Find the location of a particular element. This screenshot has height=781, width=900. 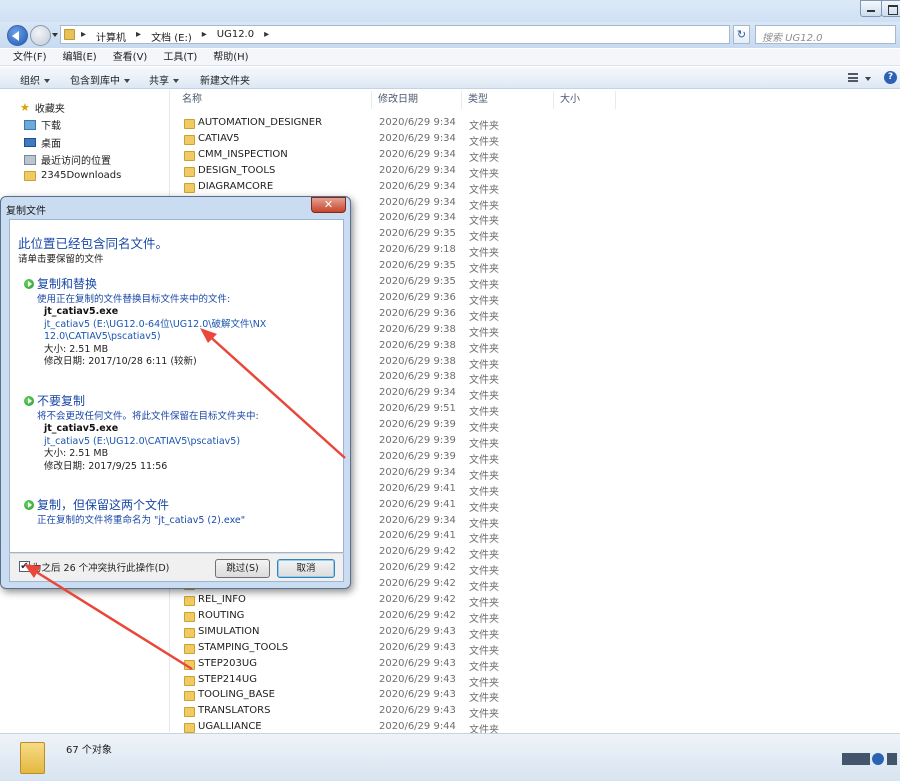

table-row: CMM_INSPECTION 2020/6/29 9:34 文件夹 is located at coordinates (535, 156).